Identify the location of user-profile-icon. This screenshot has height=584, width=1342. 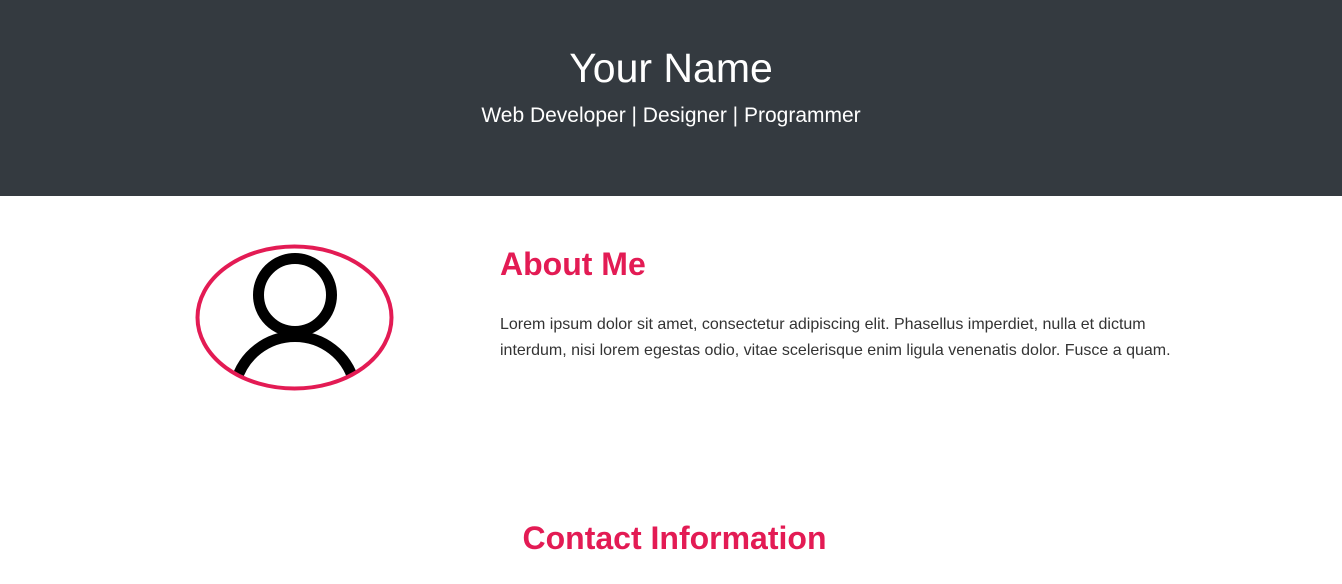
(294, 317).